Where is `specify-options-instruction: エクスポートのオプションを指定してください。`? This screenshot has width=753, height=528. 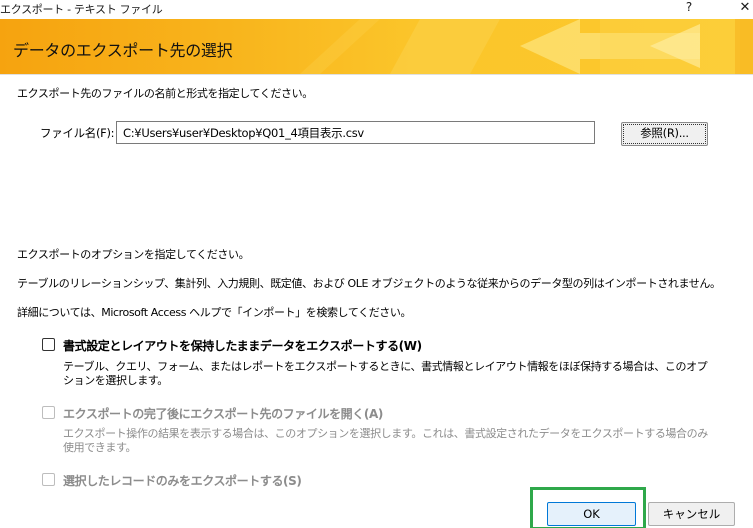 specify-options-instruction: エクスポートのオプションを指定してください。 is located at coordinates (133, 254).